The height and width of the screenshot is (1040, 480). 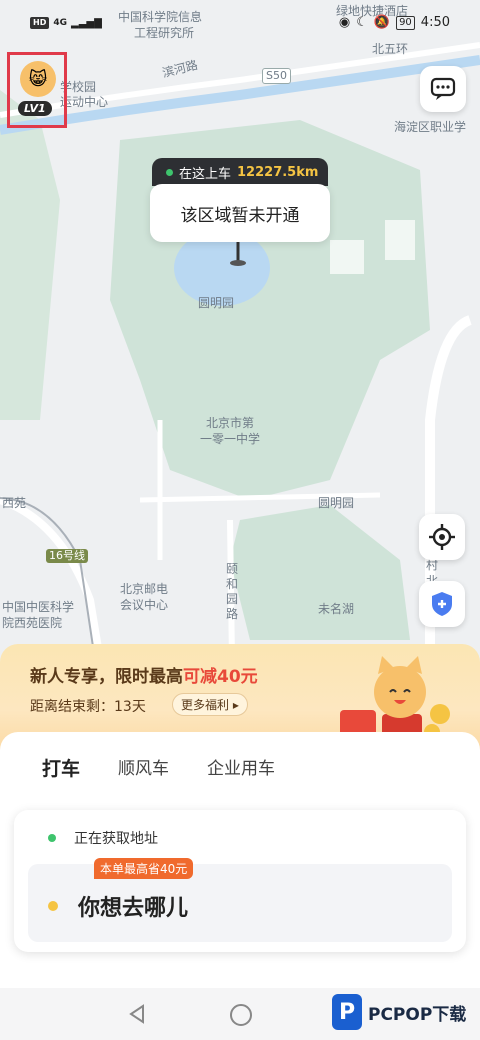 I want to click on promo-title-highlight: 可减40元, so click(x=220, y=677).